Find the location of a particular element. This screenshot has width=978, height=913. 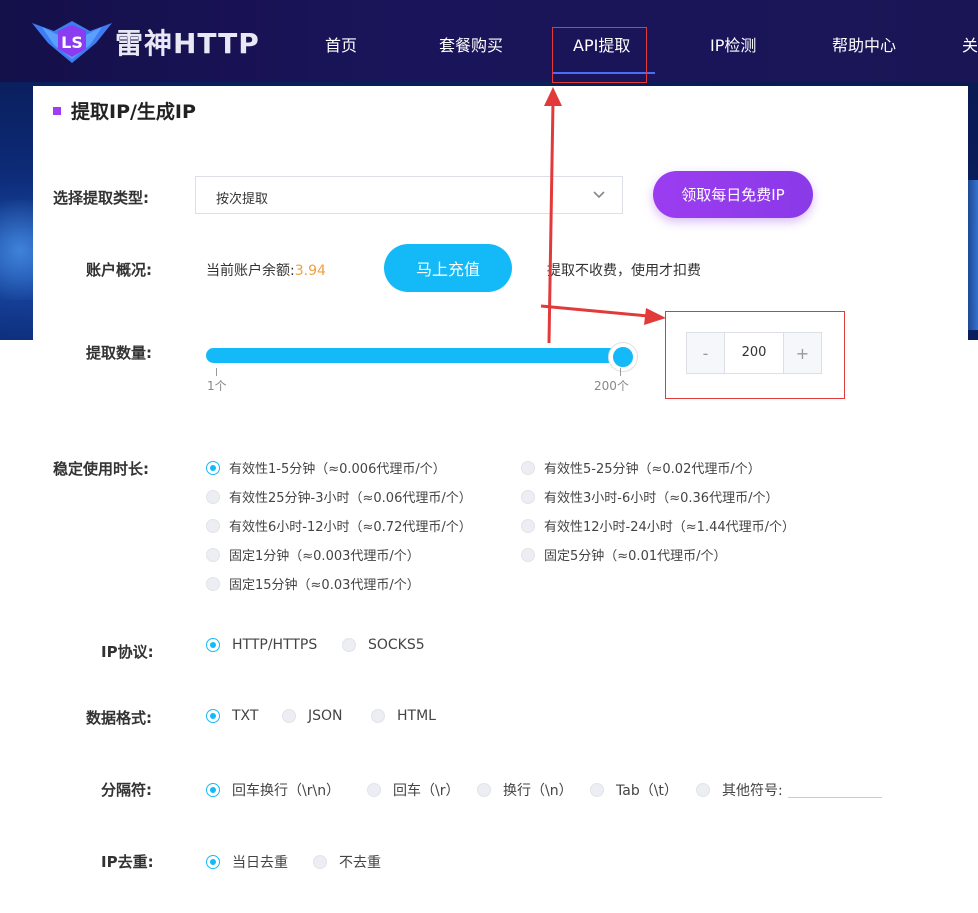

format-option: HTML is located at coordinates (403, 716).